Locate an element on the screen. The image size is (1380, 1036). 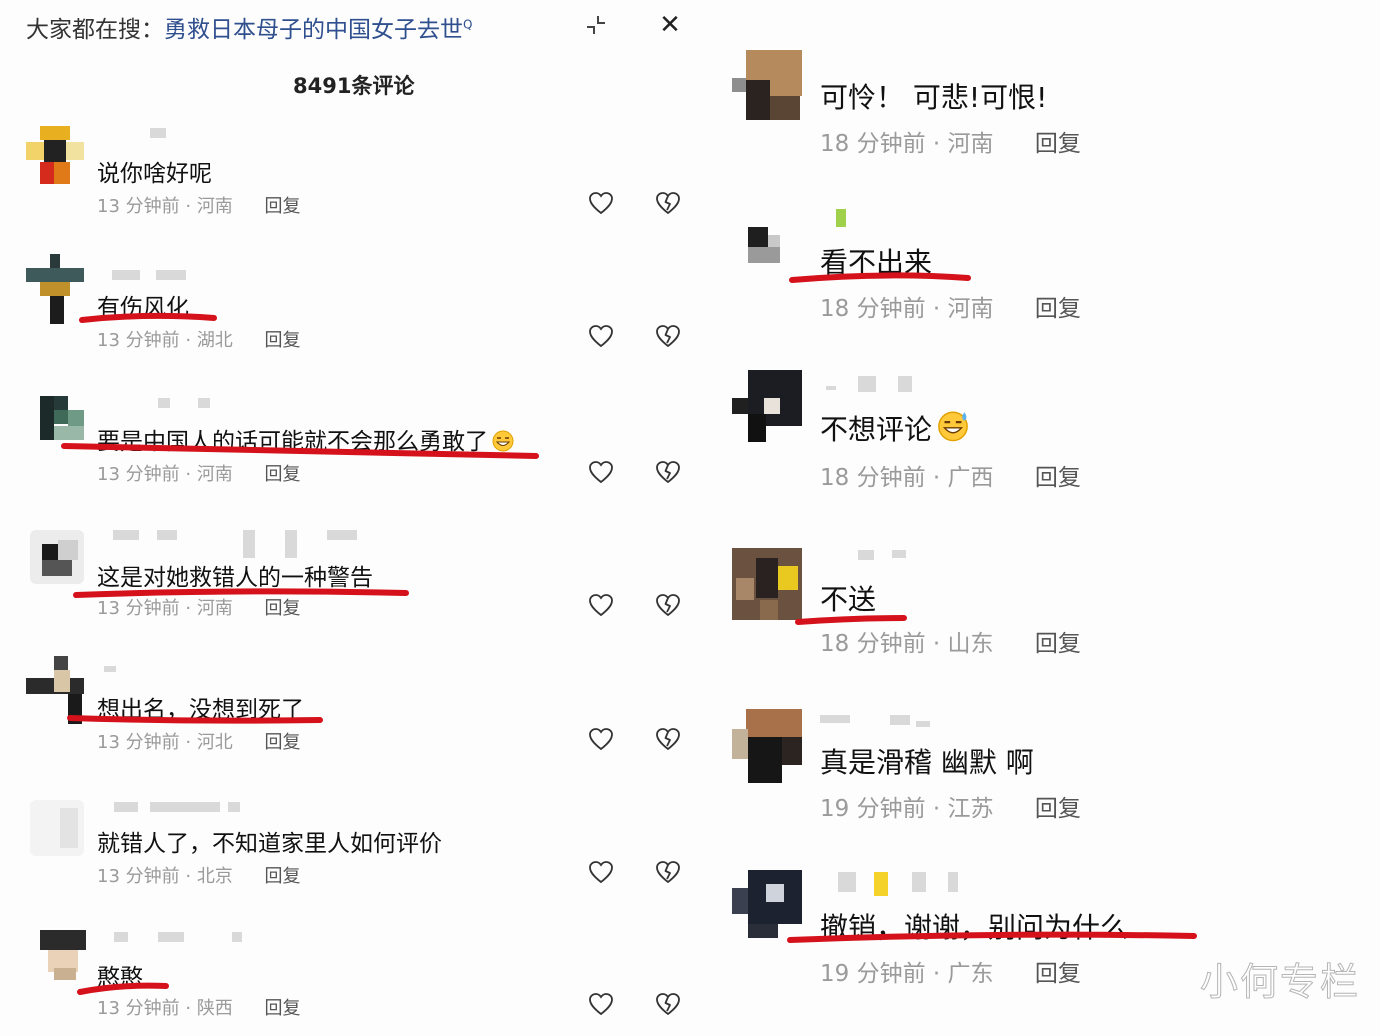
comment-text: 想出名，没想到死了 is located at coordinates (200, 710).